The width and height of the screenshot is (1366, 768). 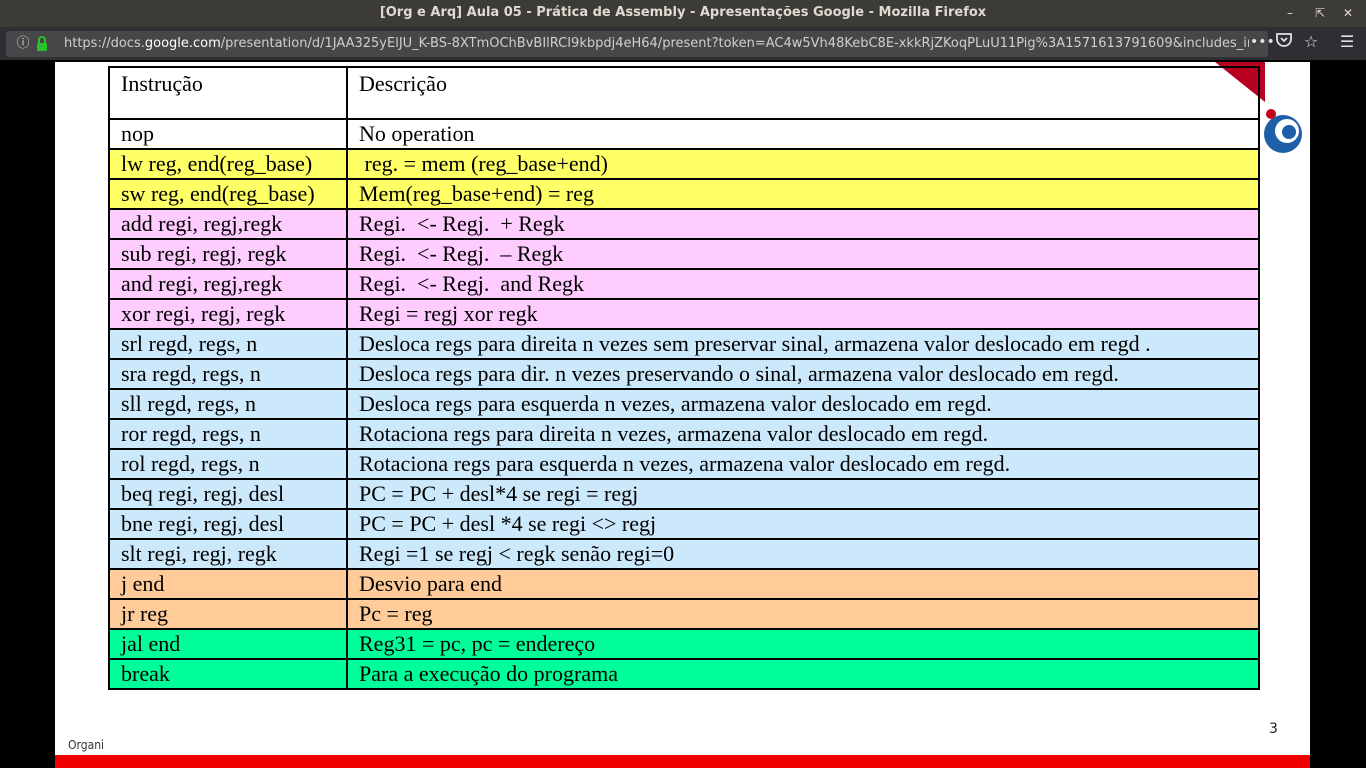 What do you see at coordinates (23, 44) in the screenshot?
I see `info-icon: ⓘ` at bounding box center [23, 44].